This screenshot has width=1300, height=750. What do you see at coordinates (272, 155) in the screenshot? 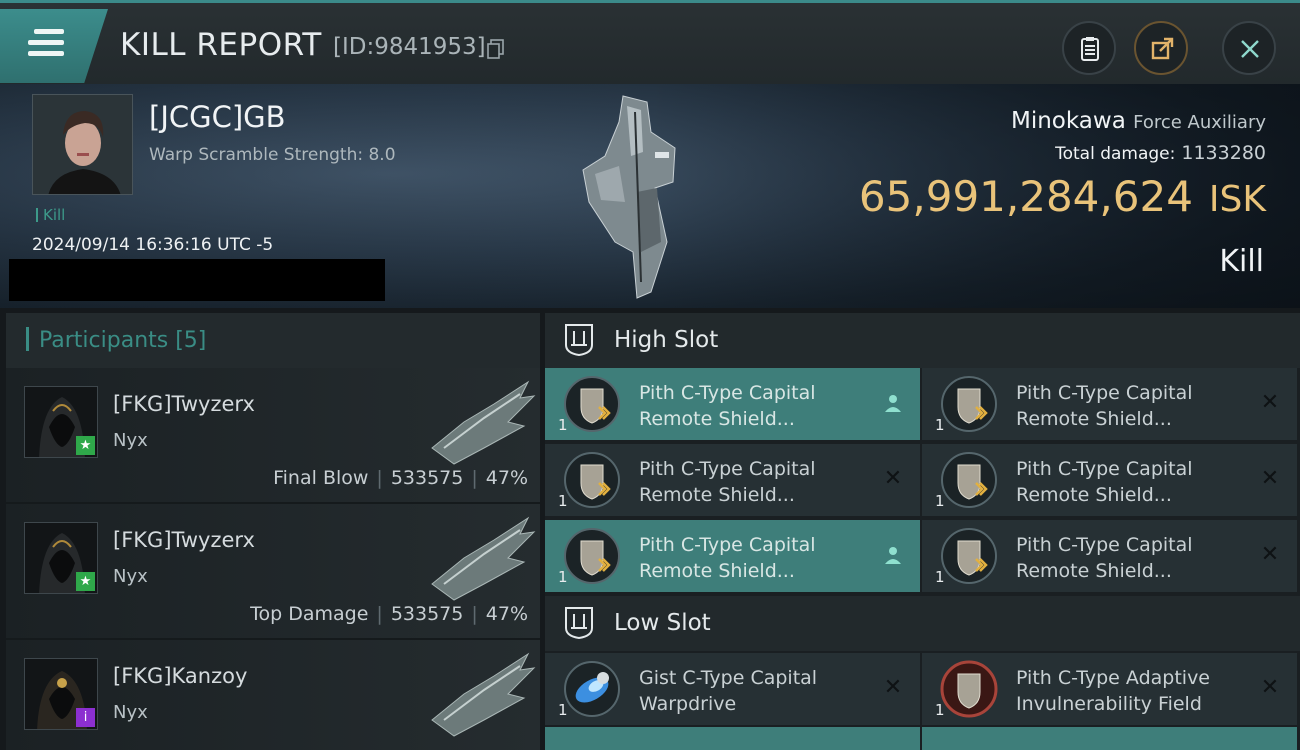
I see `warp-scramble-strength: Warp Scramble Strength: 8.0` at bounding box center [272, 155].